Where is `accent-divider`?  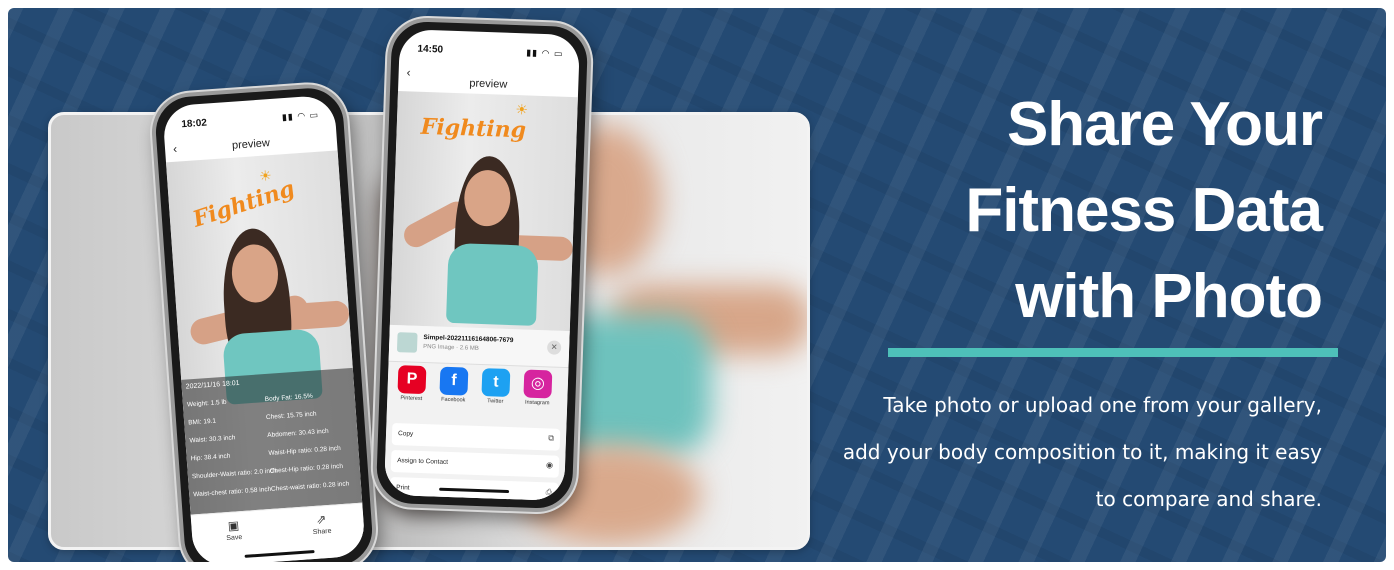
accent-divider is located at coordinates (1113, 352).